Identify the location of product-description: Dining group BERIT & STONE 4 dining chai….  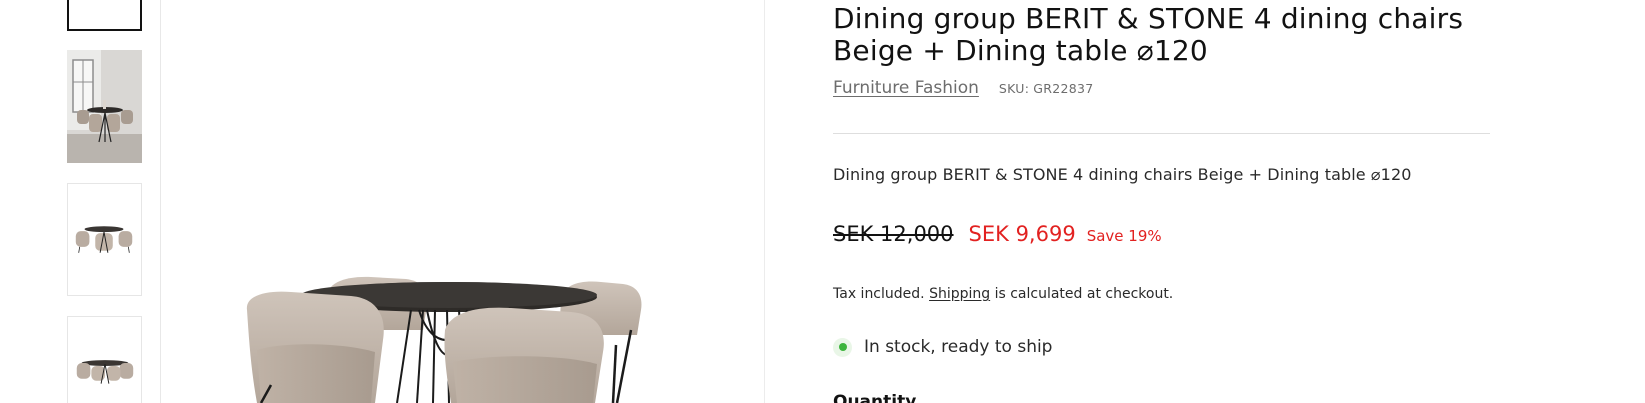
(1122, 174).